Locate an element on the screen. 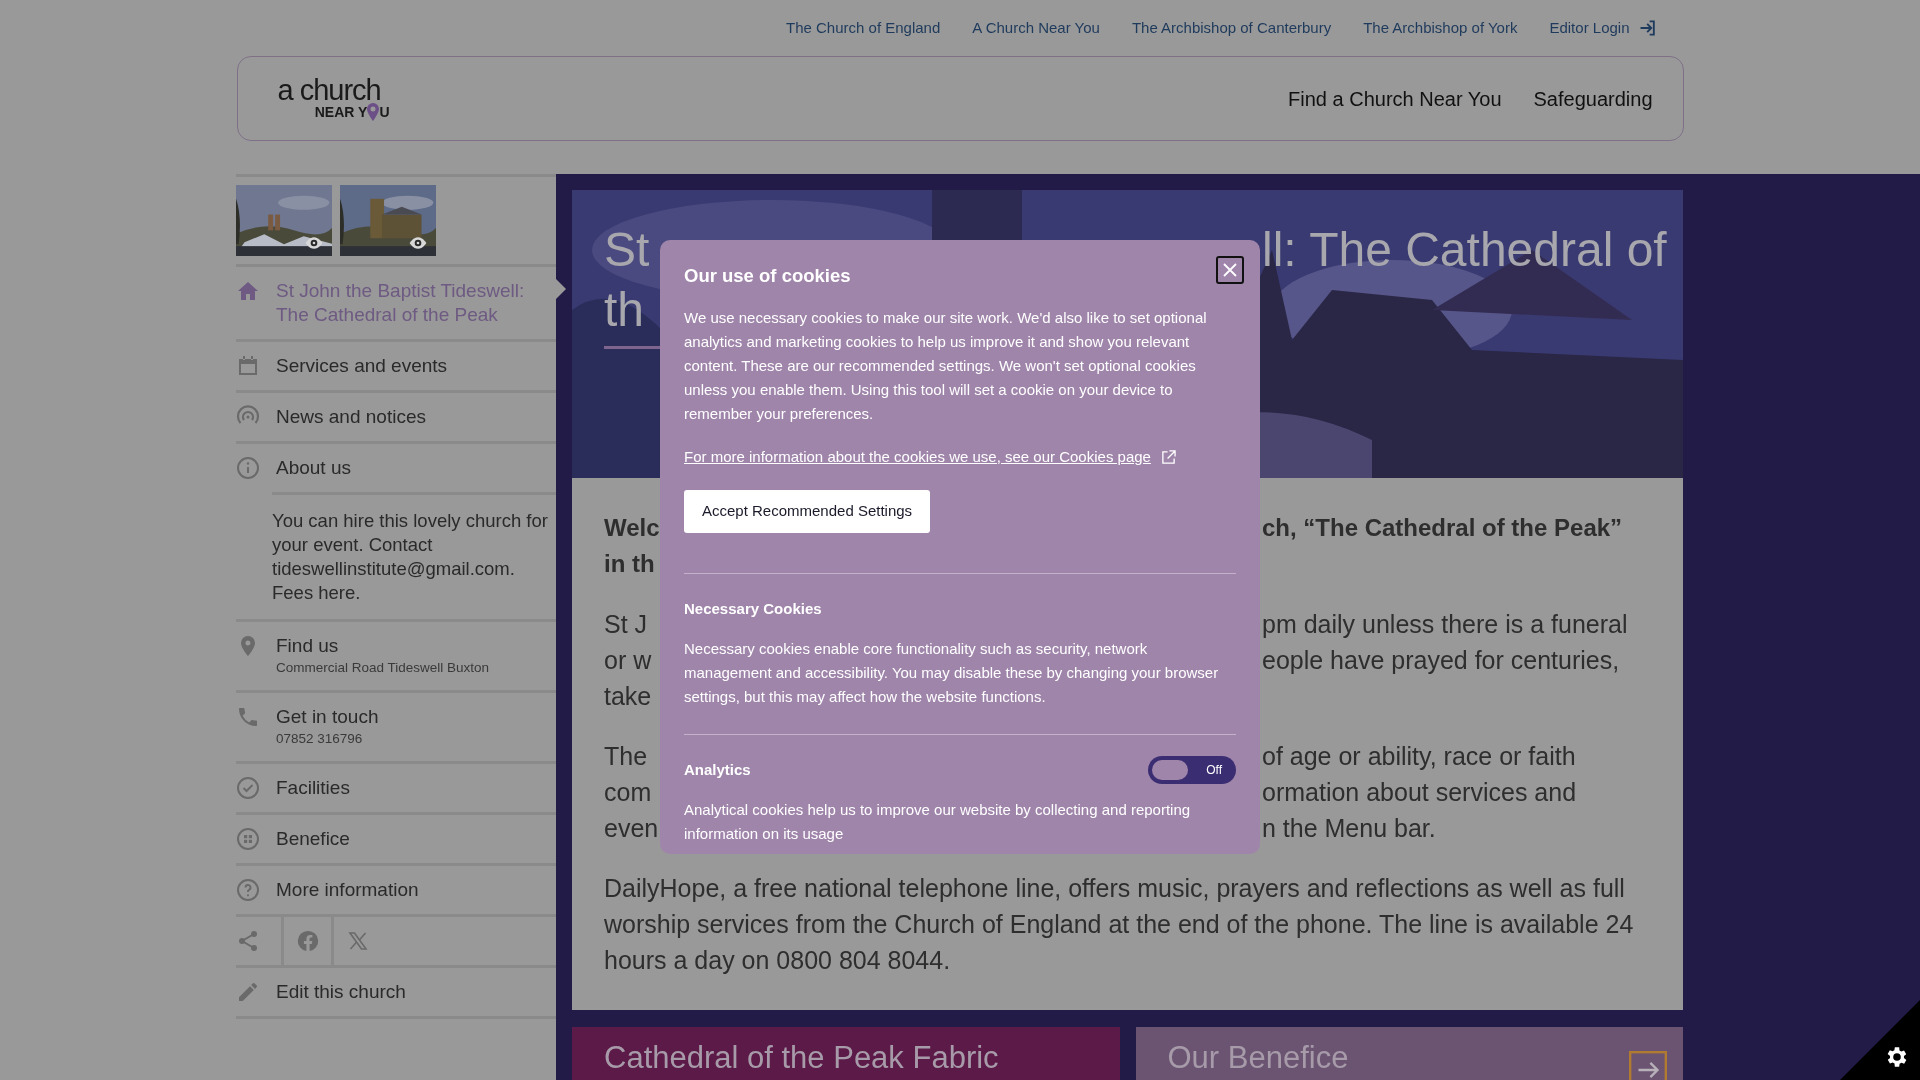 This screenshot has height=1080, width=1920. top-nav-link: The Archbishop of York is located at coordinates (1440, 28).